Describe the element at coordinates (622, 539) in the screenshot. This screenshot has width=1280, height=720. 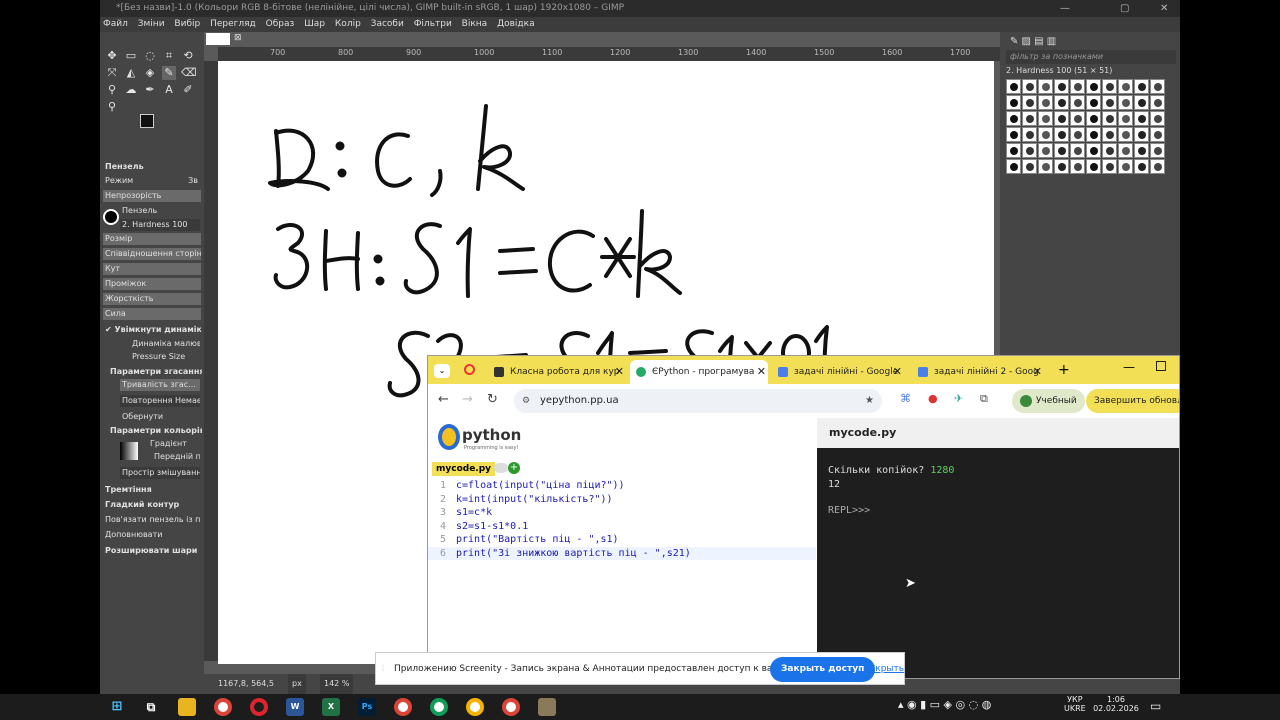
I see `code-line-5: 5 print("Вартість піц - ",s1)` at that location.